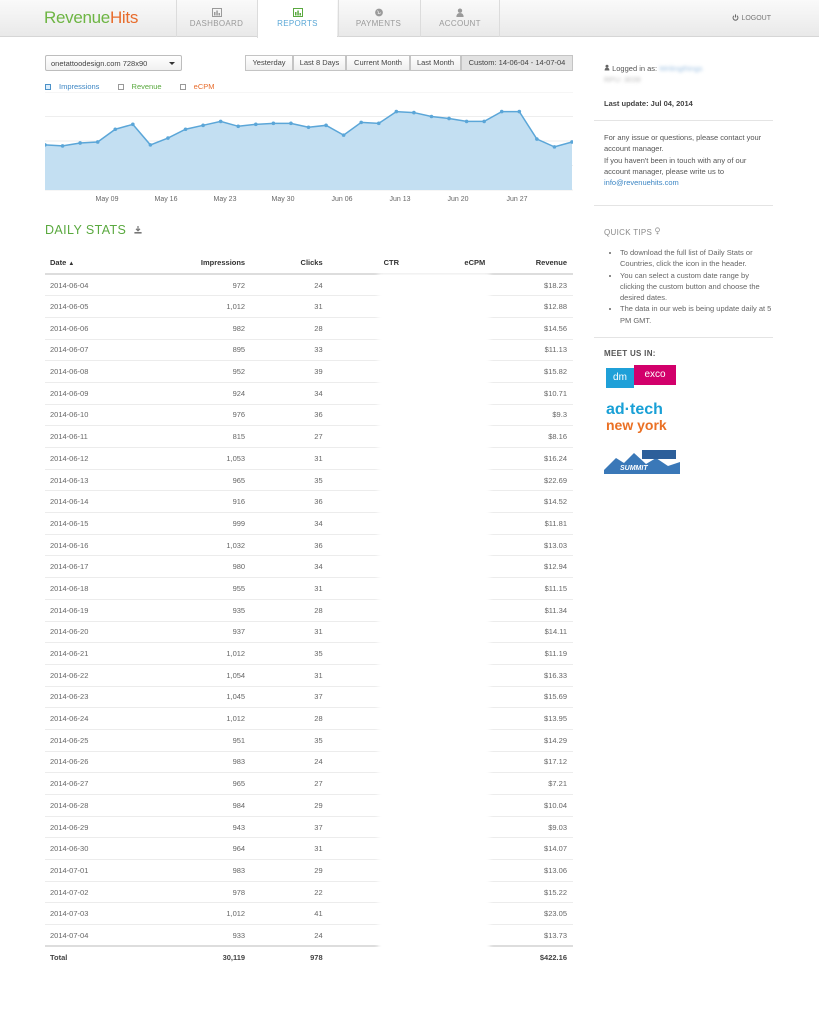 The width and height of the screenshot is (819, 1024). Describe the element at coordinates (681, 68) in the screenshot. I see `logged-in-username: Writingthings` at that location.